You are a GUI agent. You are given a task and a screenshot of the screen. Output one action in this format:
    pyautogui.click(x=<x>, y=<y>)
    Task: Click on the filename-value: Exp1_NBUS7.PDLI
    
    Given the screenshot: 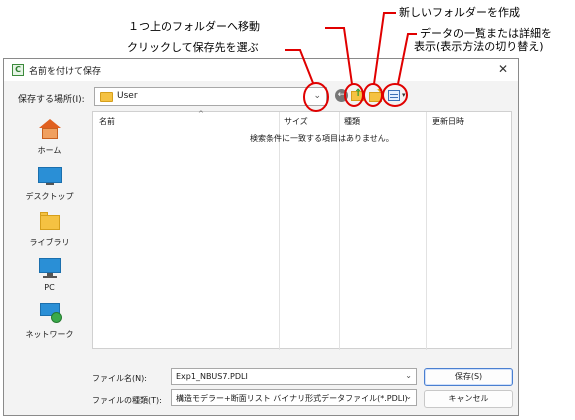 What is the action you would take?
    pyautogui.click(x=212, y=376)
    